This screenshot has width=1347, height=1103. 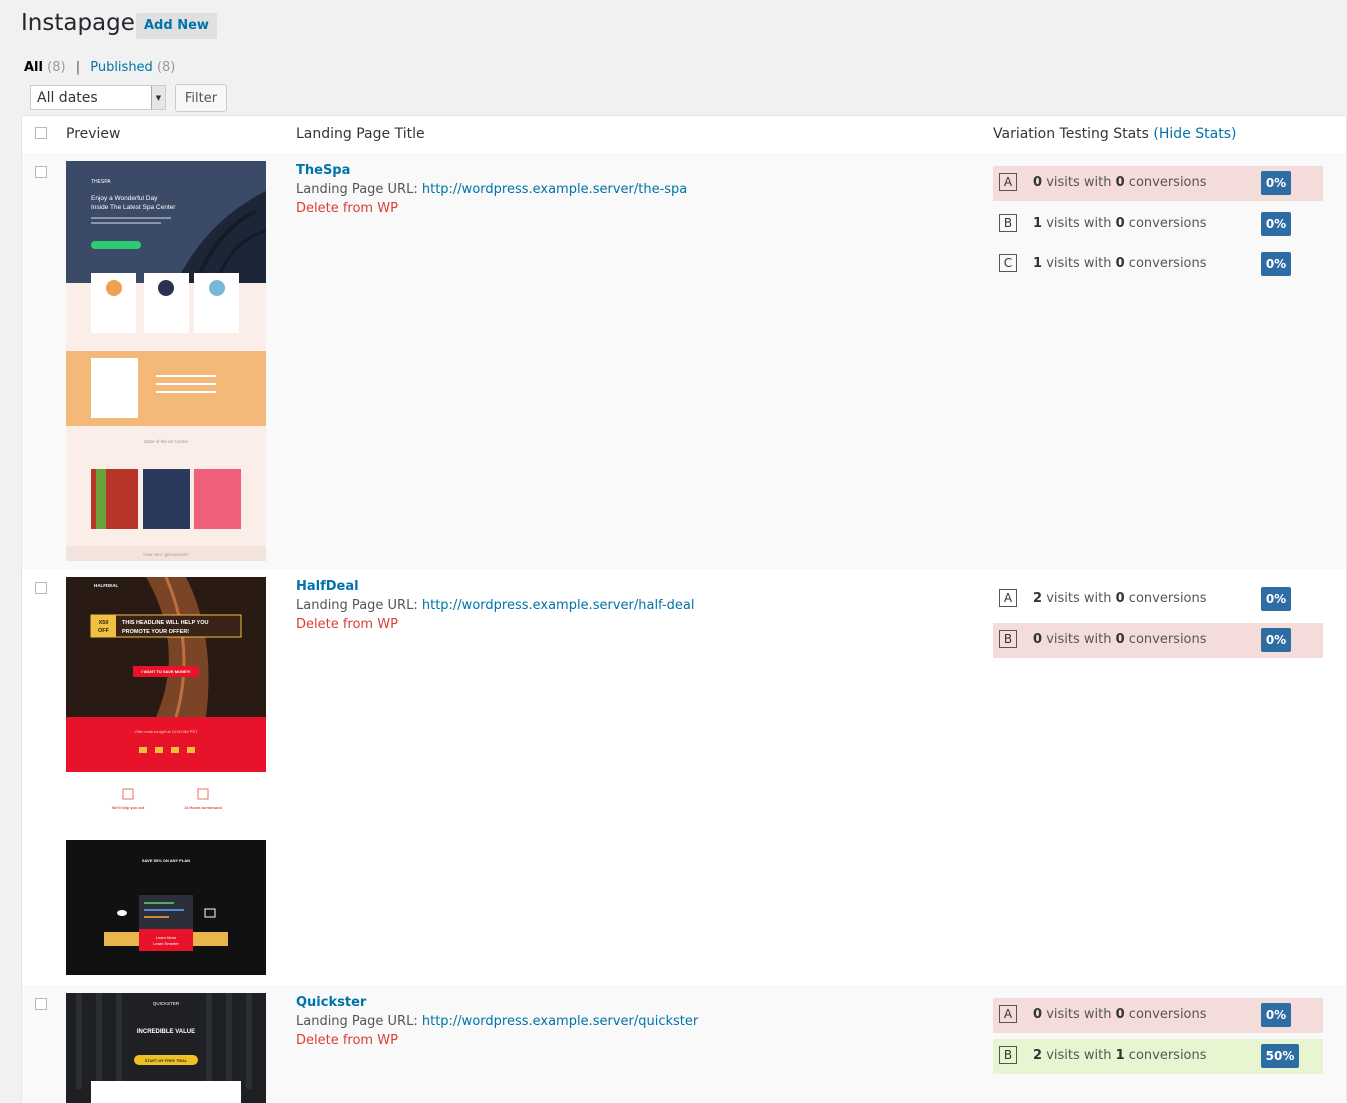 I want to click on landing-page-title-link: Quickster, so click(x=331, y=1002).